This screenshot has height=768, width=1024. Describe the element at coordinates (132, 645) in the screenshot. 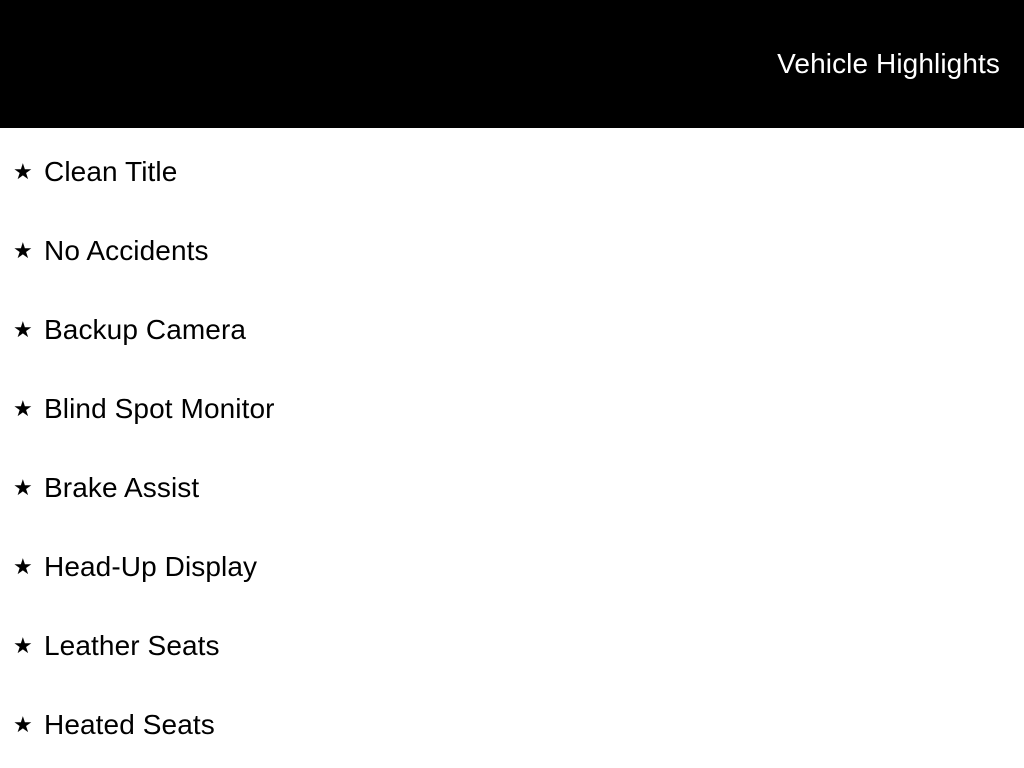

I see `highlight-label: Leather Seats` at that location.